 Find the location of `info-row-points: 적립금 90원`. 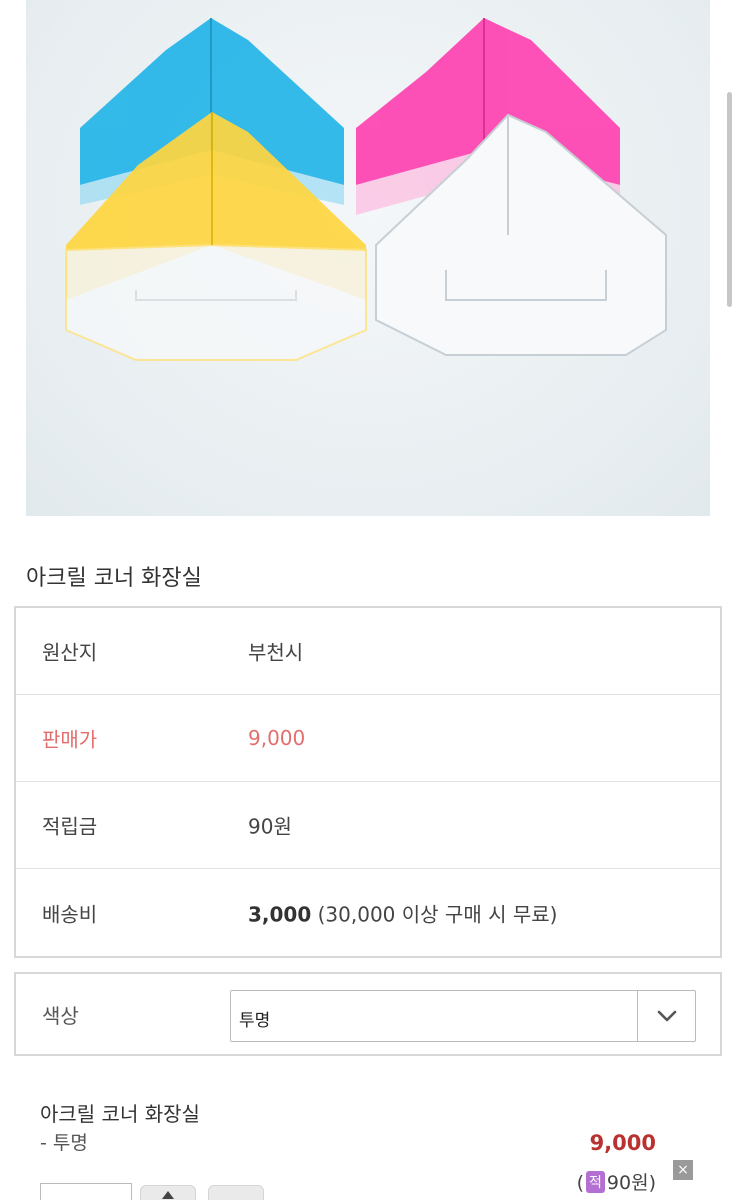

info-row-points: 적립금 90원 is located at coordinates (368, 825).